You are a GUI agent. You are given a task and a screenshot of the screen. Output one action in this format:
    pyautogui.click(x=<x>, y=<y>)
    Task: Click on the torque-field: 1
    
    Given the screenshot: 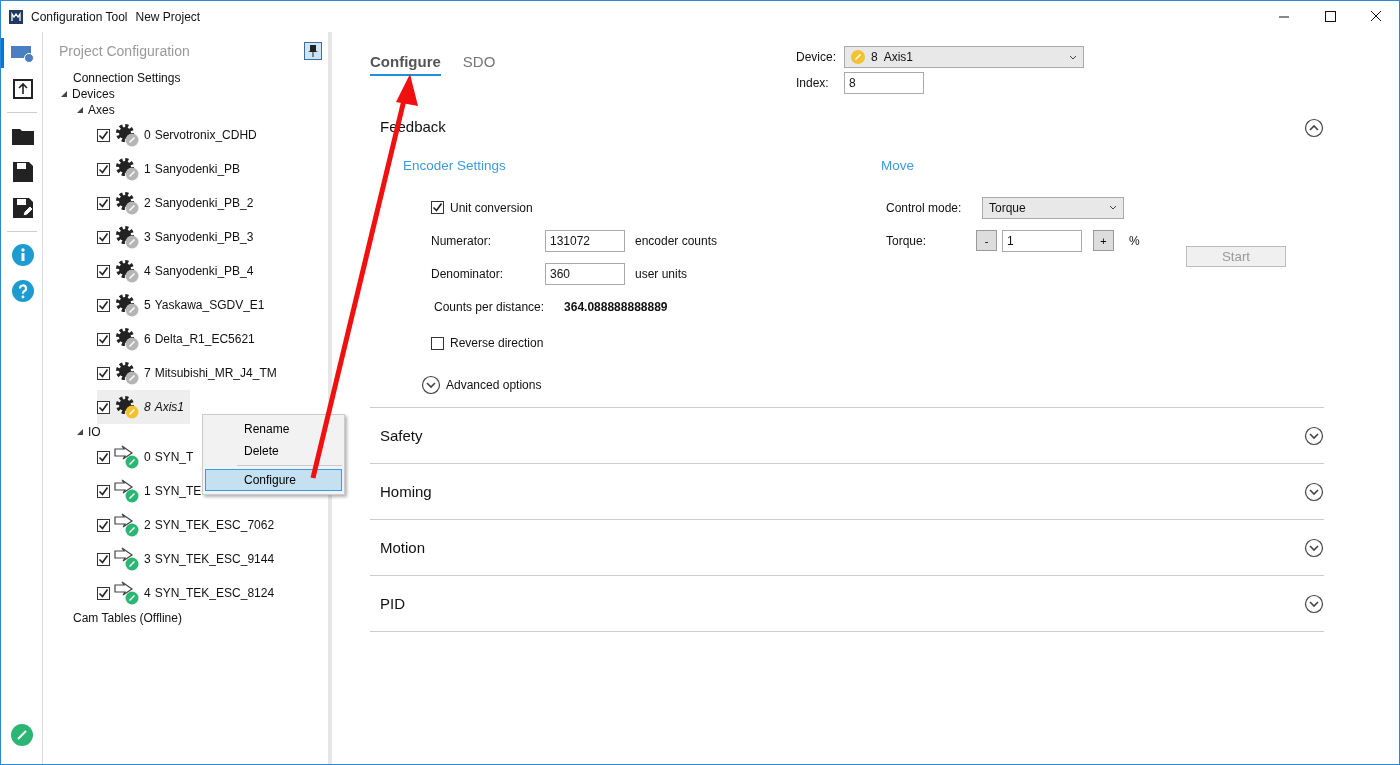 What is the action you would take?
    pyautogui.click(x=1042, y=240)
    